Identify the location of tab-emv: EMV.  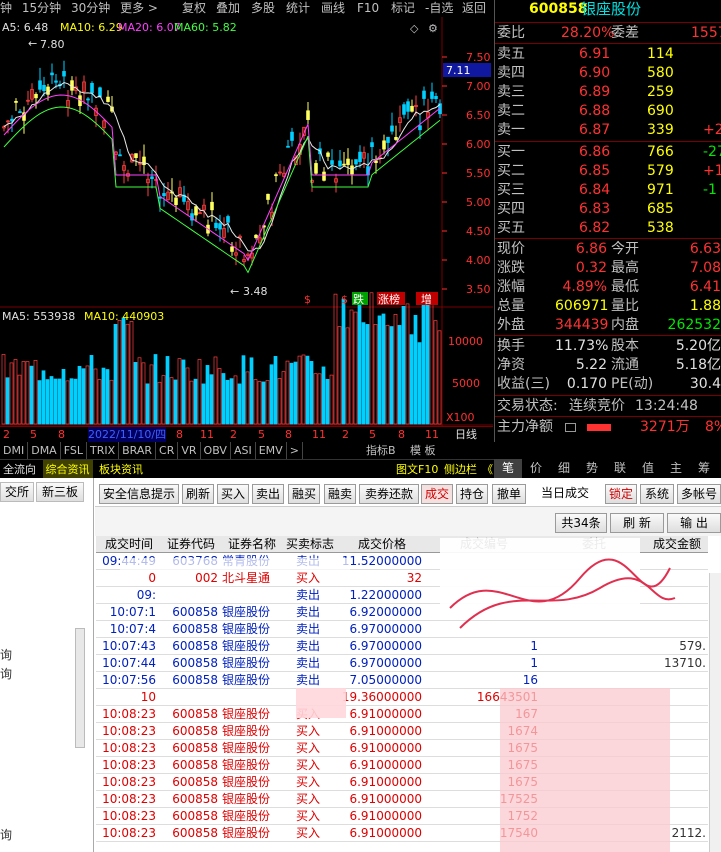
(271, 450).